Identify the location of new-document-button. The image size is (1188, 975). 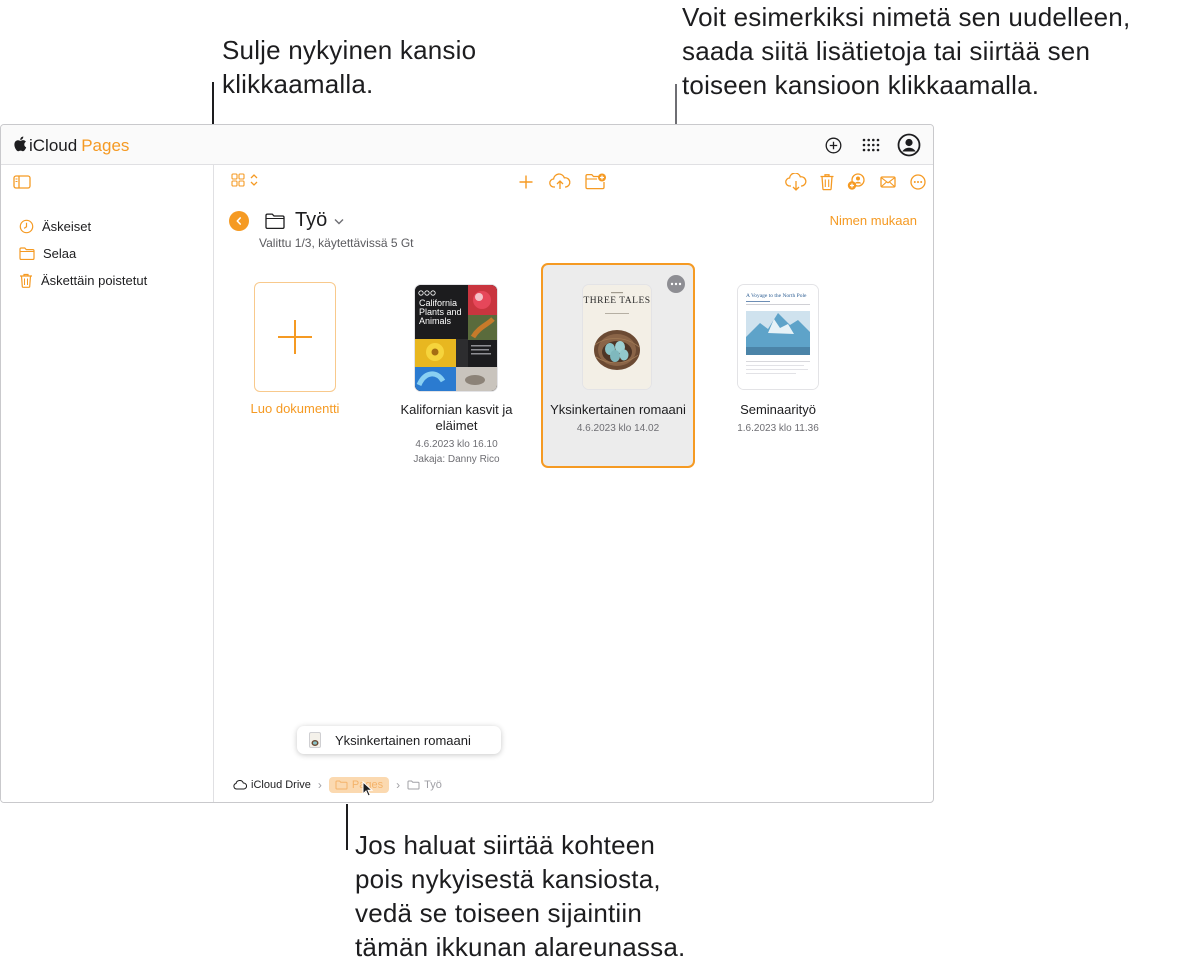
(295, 337).